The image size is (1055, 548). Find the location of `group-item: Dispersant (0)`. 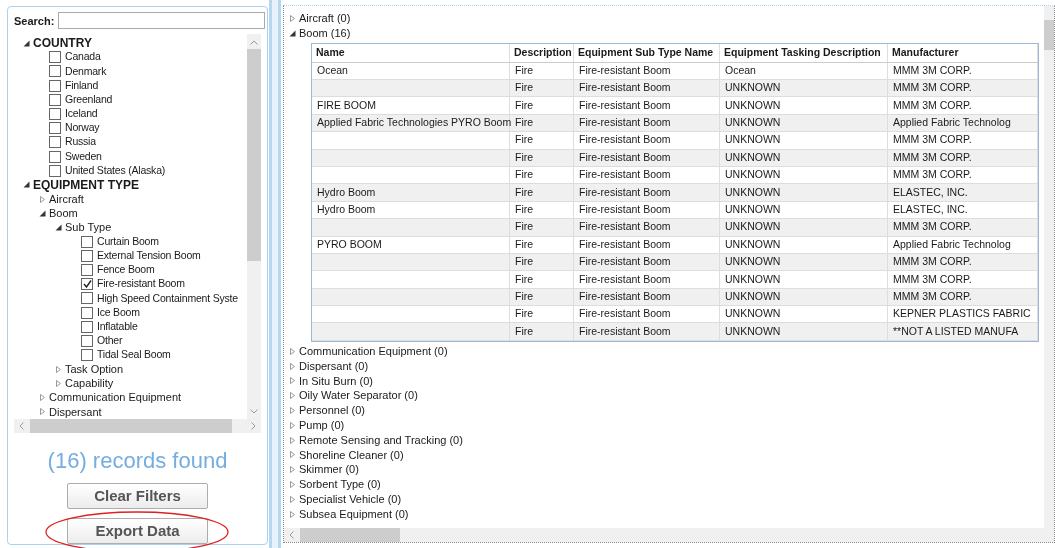

group-item: Dispersant (0) is located at coordinates (334, 366).